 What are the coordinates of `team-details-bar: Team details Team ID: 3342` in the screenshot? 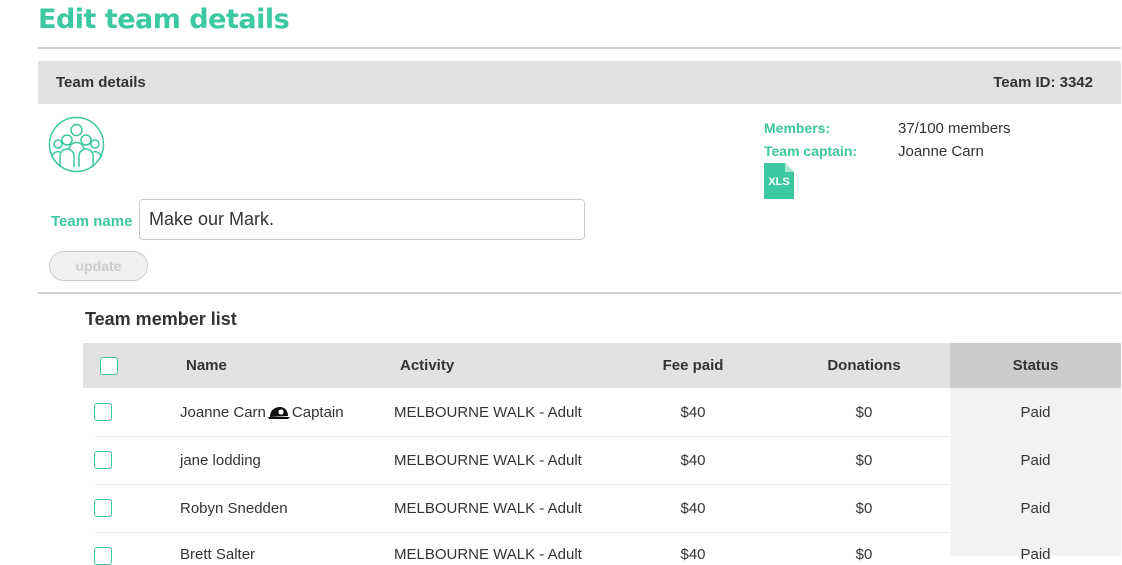 It's located at (579, 82).